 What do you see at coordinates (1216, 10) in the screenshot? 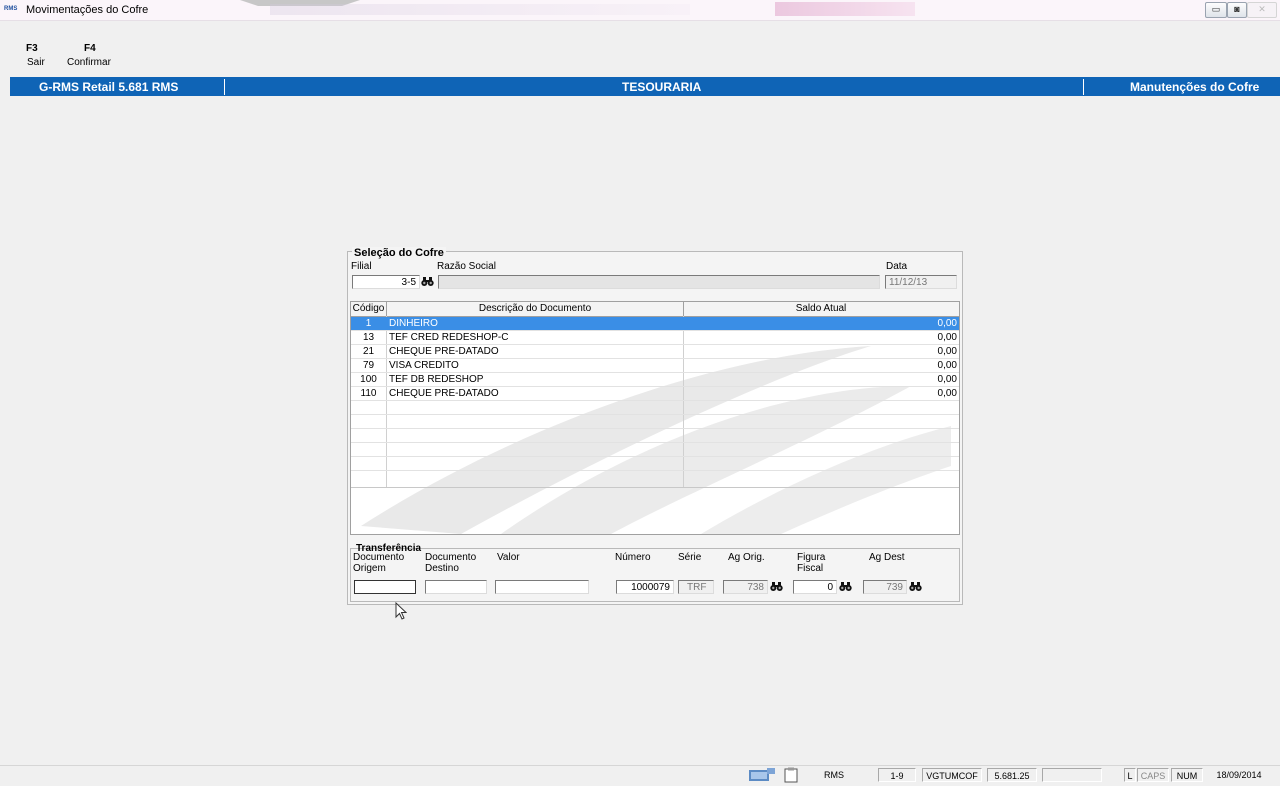
I see `minimize-icon: ▭` at bounding box center [1216, 10].